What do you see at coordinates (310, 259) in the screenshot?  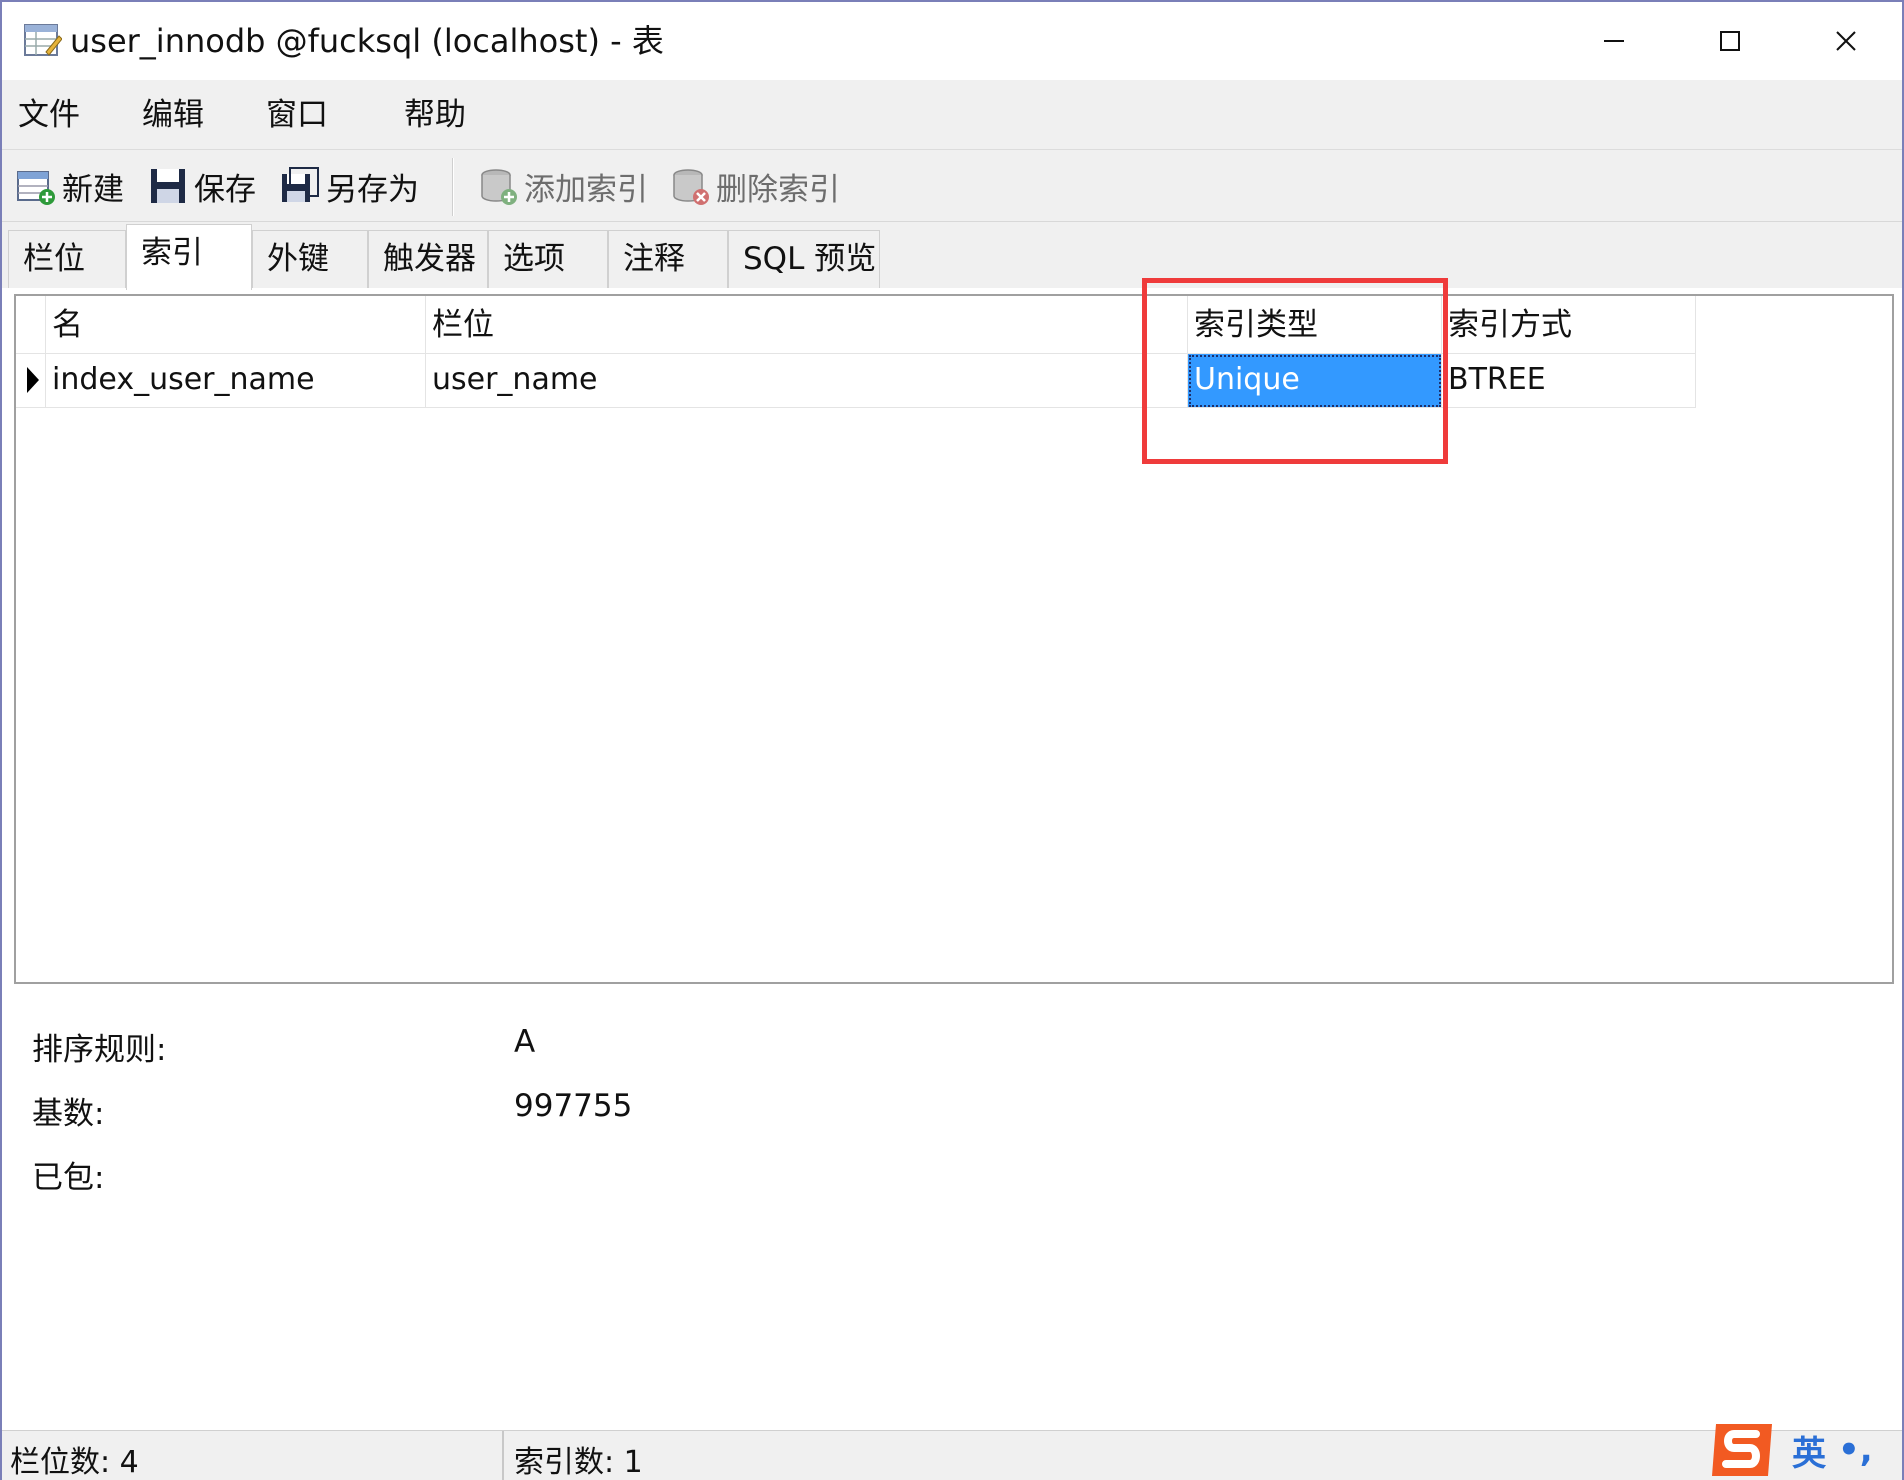 I see `tab-foreign-keys: 外键` at bounding box center [310, 259].